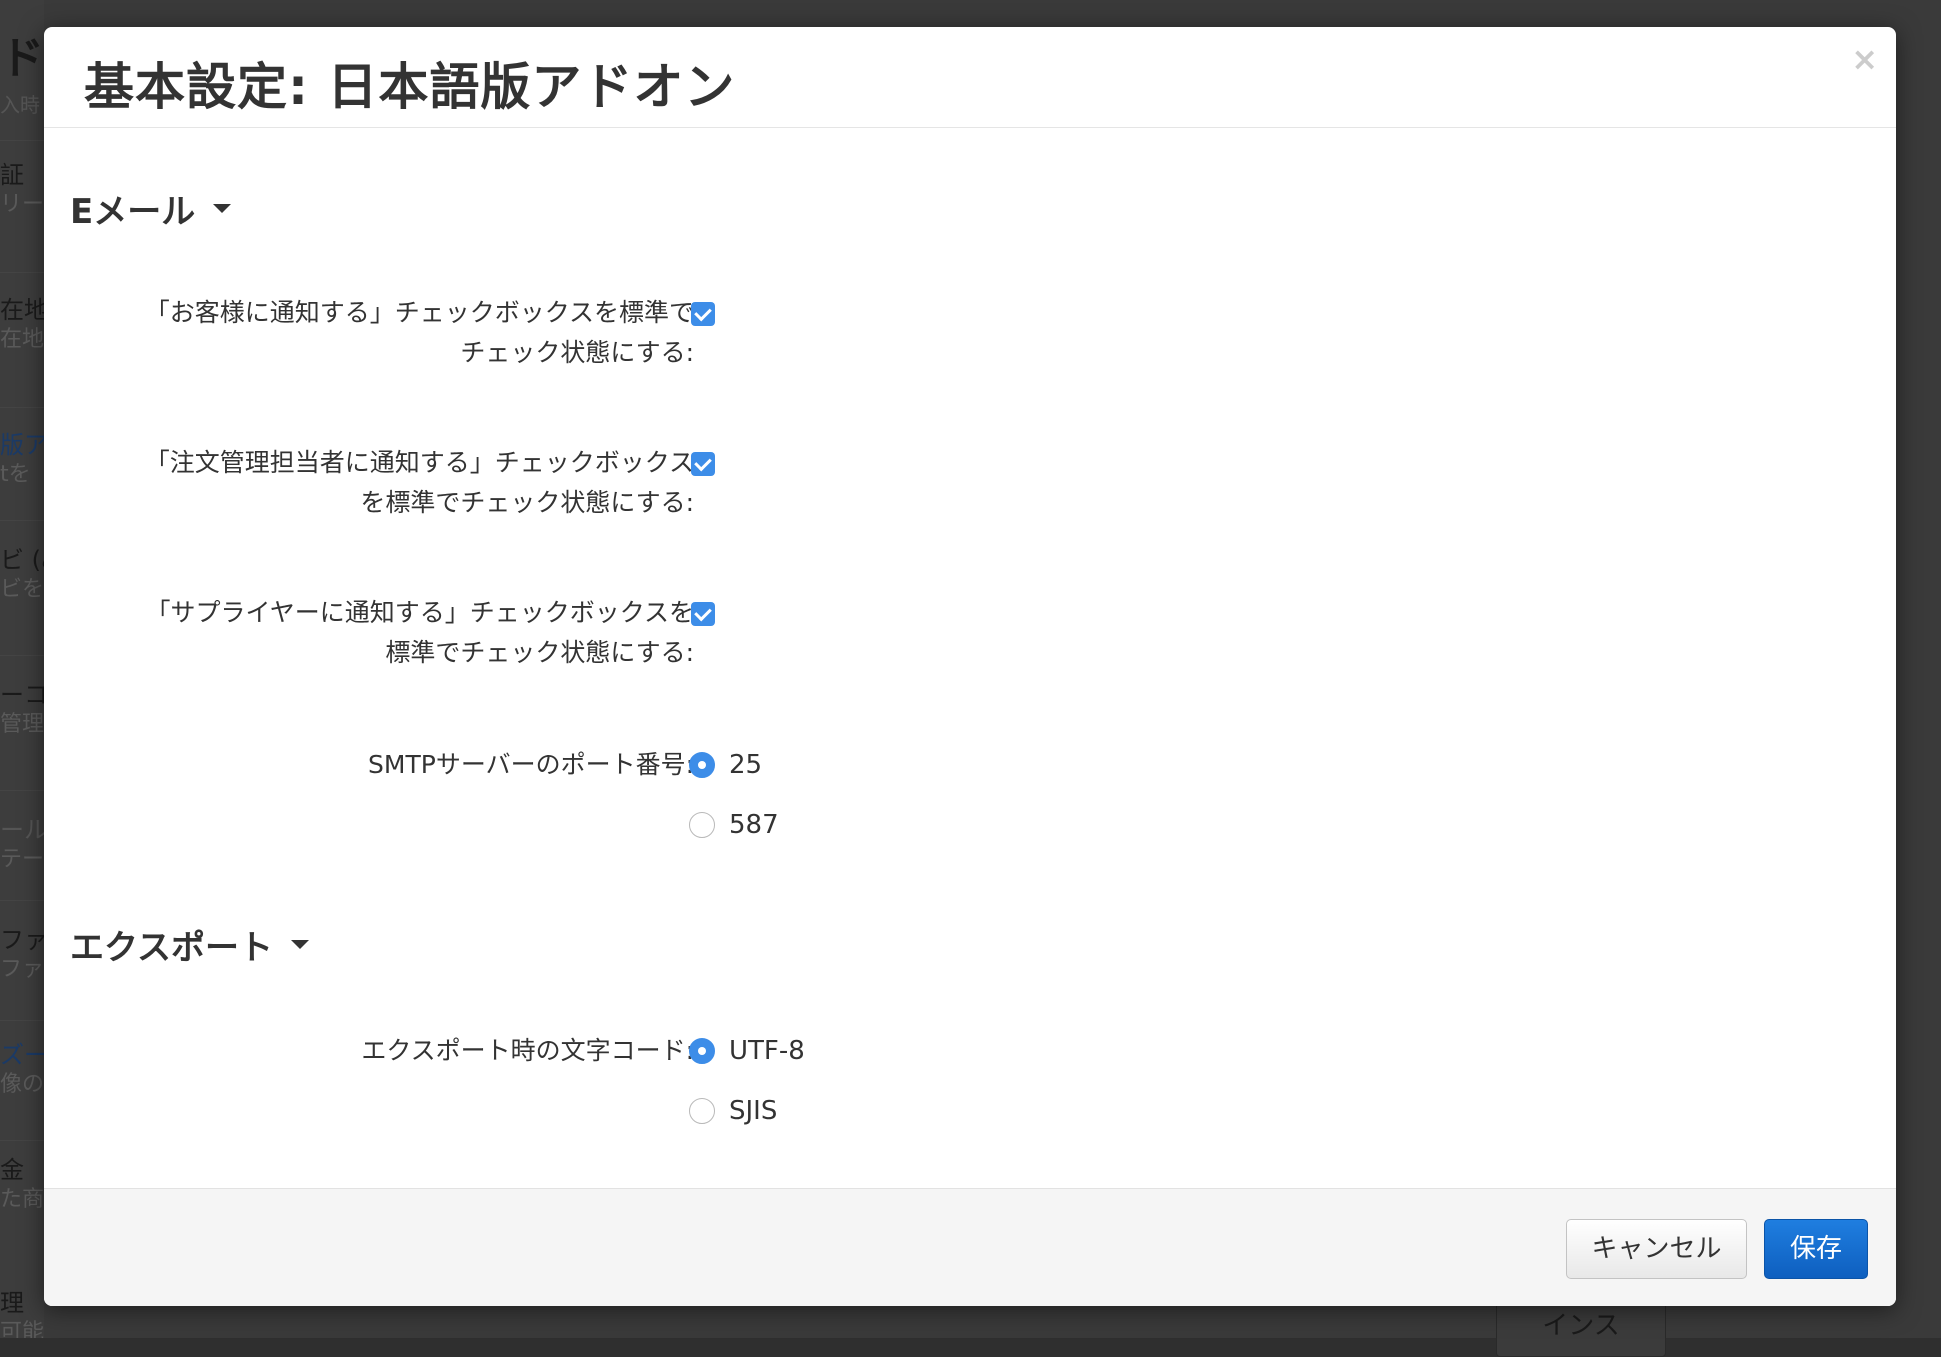 This screenshot has height=1357, width=1941. What do you see at coordinates (410, 87) in the screenshot?
I see `dialog-title: 基本設定: 日本語版アドオン` at bounding box center [410, 87].